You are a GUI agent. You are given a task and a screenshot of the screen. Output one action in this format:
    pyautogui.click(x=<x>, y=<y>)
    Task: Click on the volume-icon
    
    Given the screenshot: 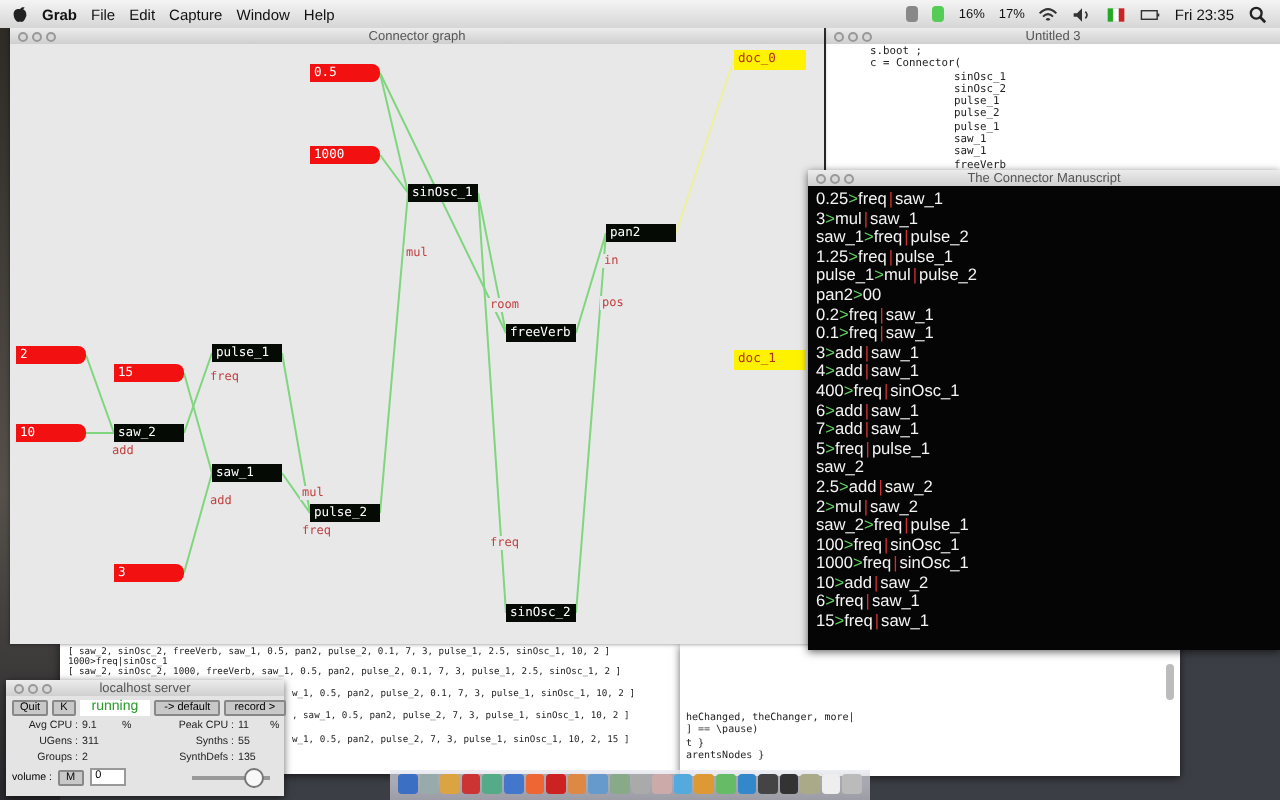 What is the action you would take?
    pyautogui.click(x=1082, y=14)
    